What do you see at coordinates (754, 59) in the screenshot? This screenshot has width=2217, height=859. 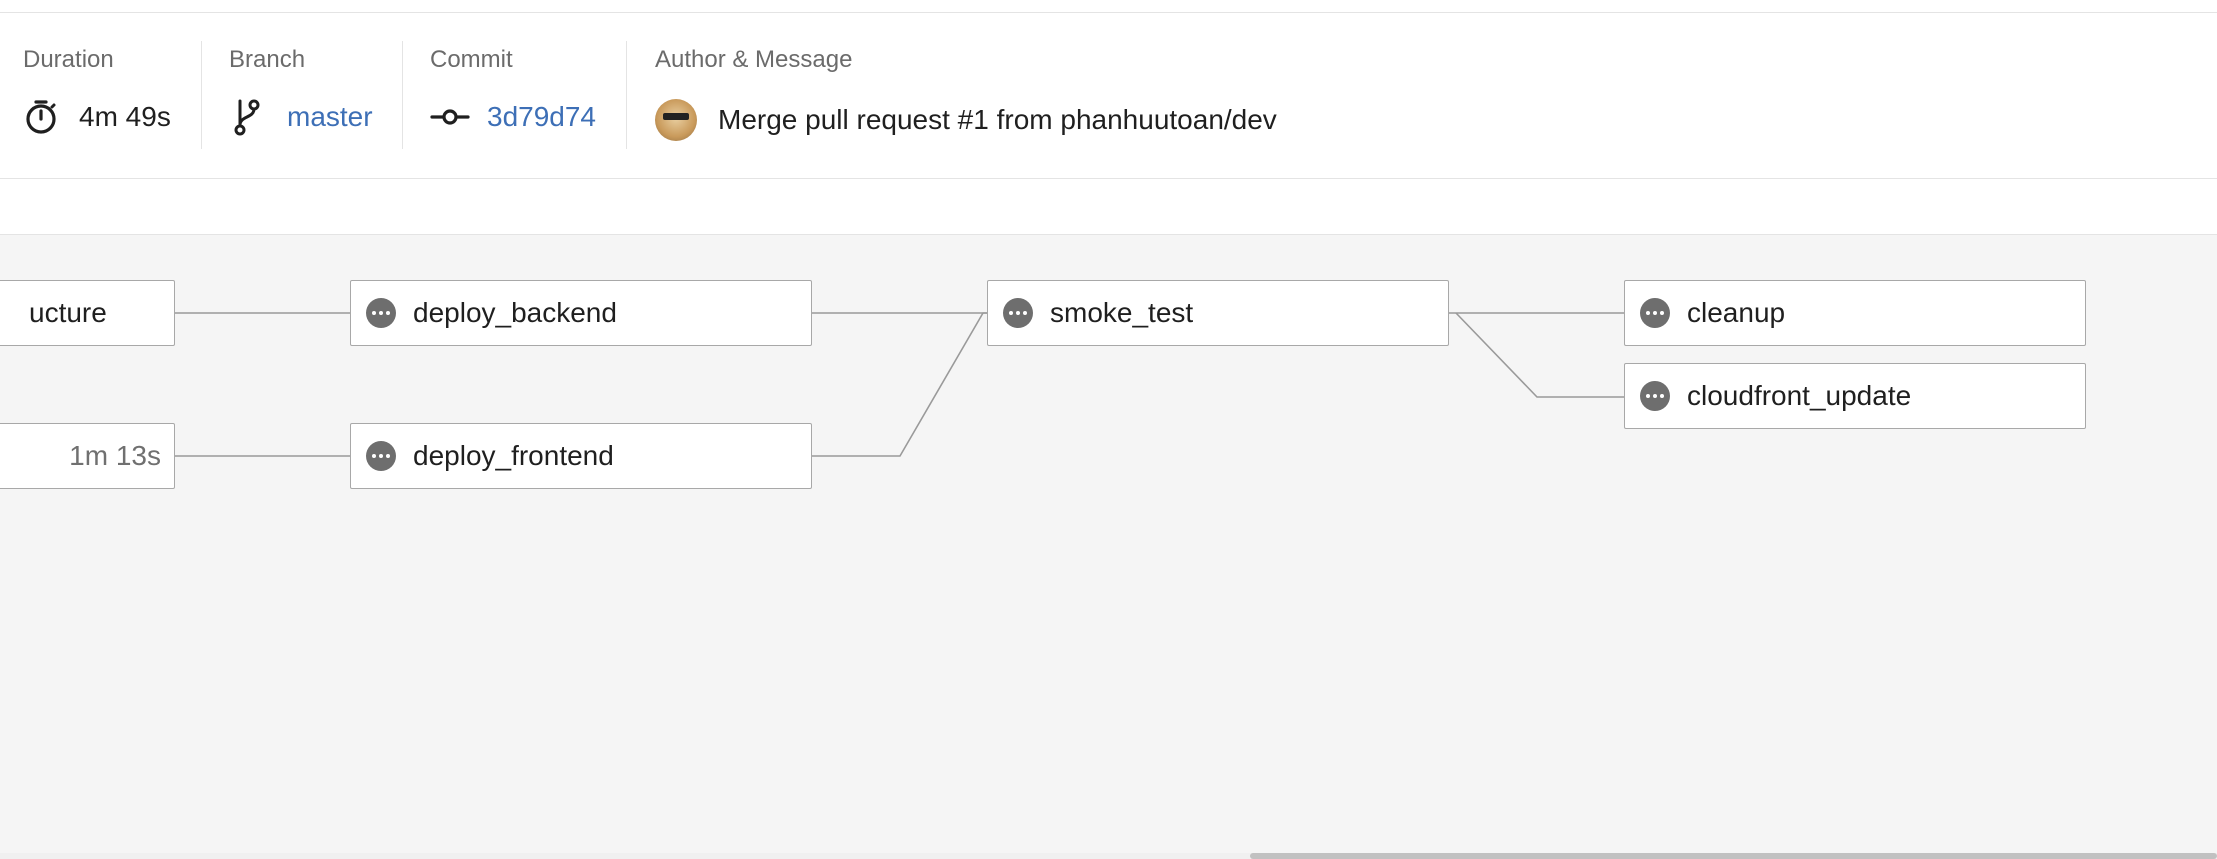 I see `author-message-label: Author & Message` at bounding box center [754, 59].